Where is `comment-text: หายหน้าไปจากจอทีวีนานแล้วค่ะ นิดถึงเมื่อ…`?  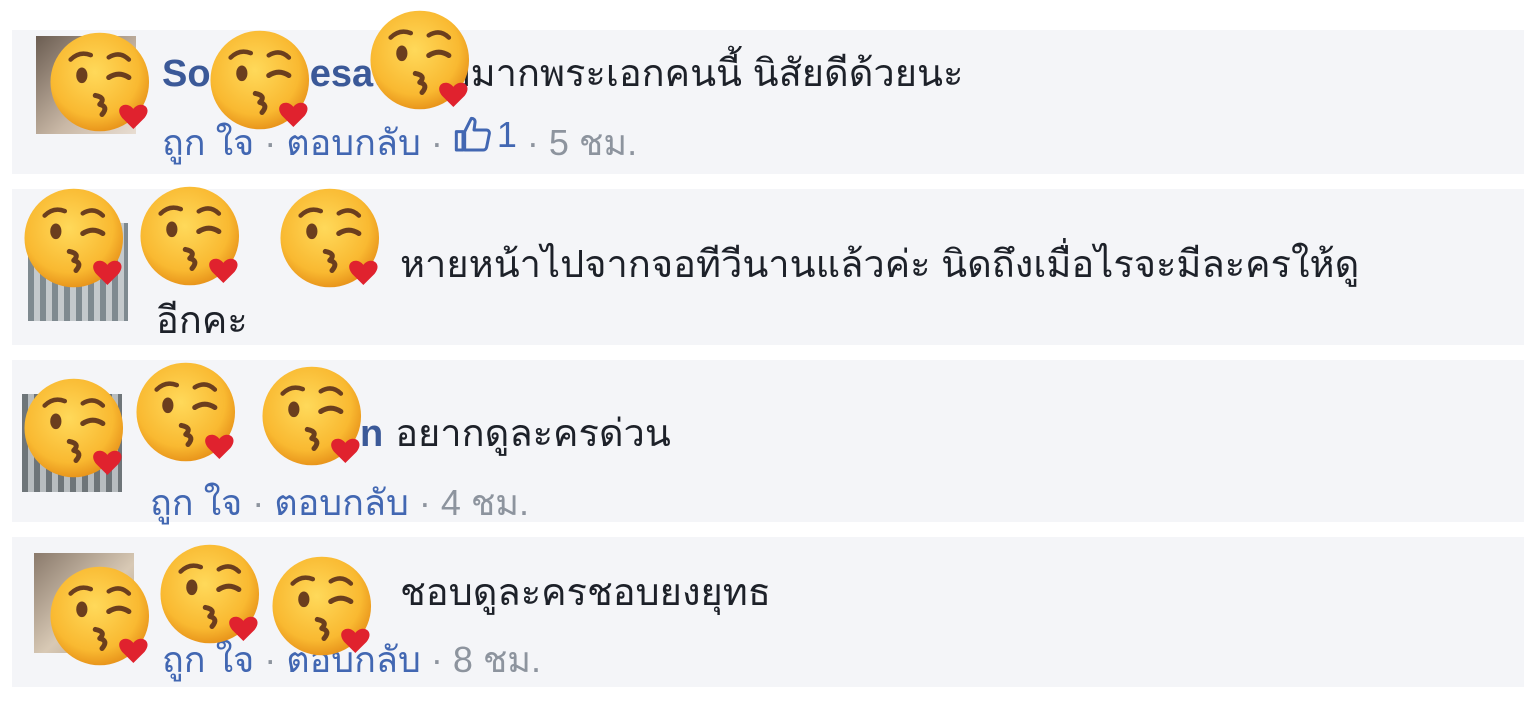
comment-text: หายหน้าไปจากจอทีวีนานแล้วค่ะ นิดถึงเมื่อ… is located at coordinates (880, 265).